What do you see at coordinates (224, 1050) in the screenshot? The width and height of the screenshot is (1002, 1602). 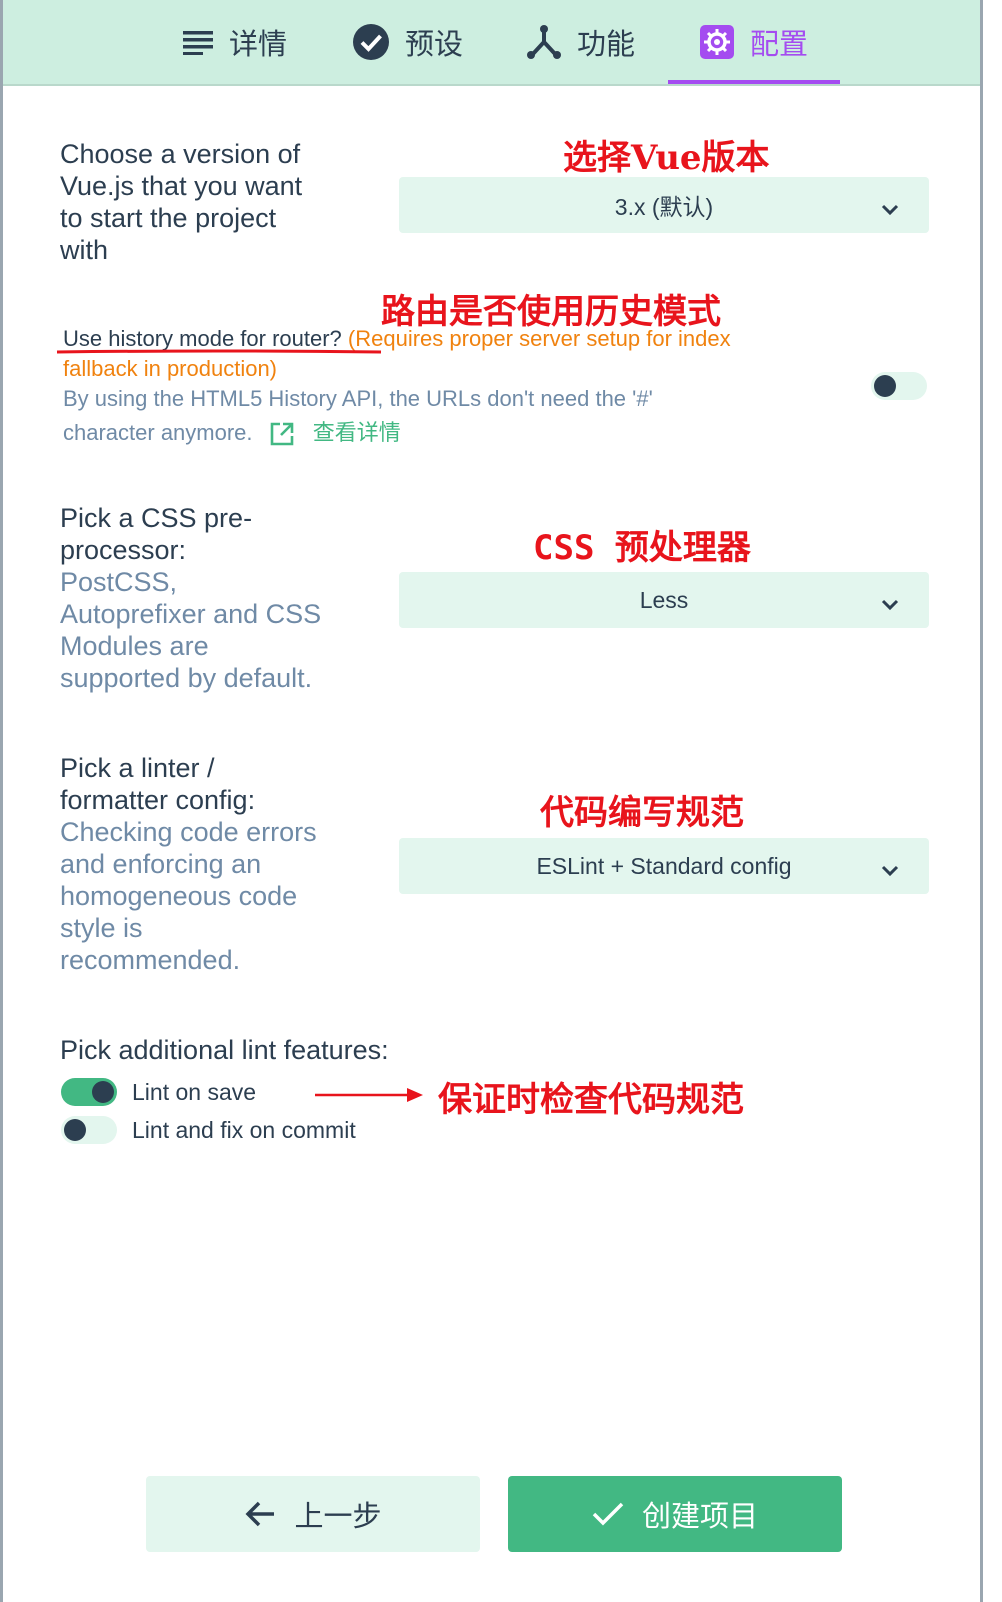 I see `lint-features-label: Pick additional lint features:` at bounding box center [224, 1050].